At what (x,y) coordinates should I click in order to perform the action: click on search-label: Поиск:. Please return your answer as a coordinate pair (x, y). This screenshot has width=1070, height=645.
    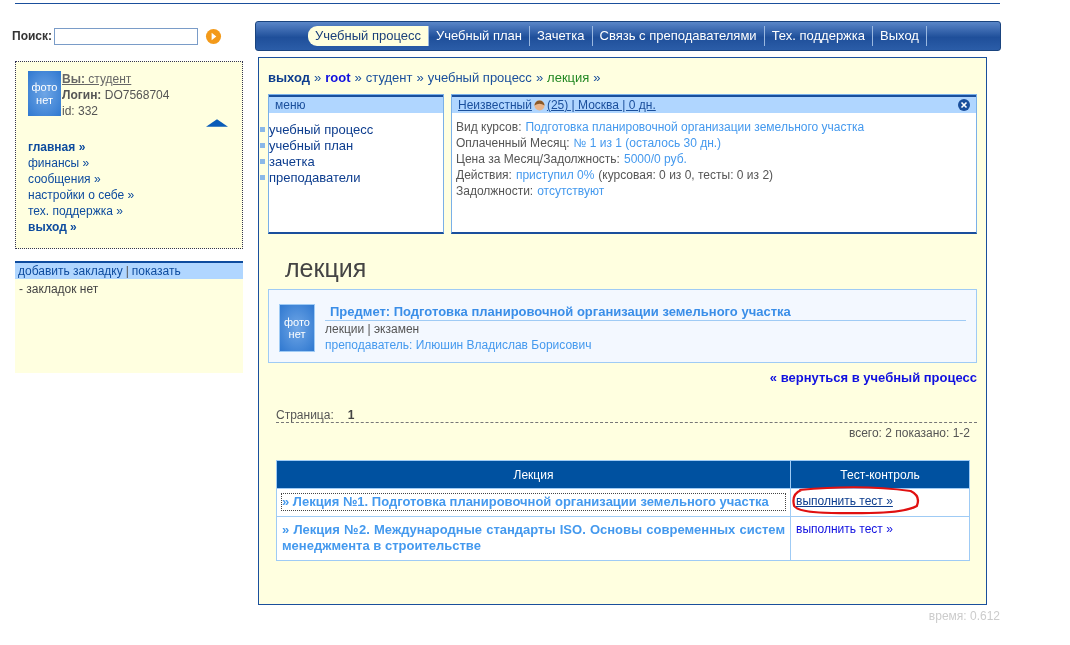
    Looking at the image, I should click on (32, 36).